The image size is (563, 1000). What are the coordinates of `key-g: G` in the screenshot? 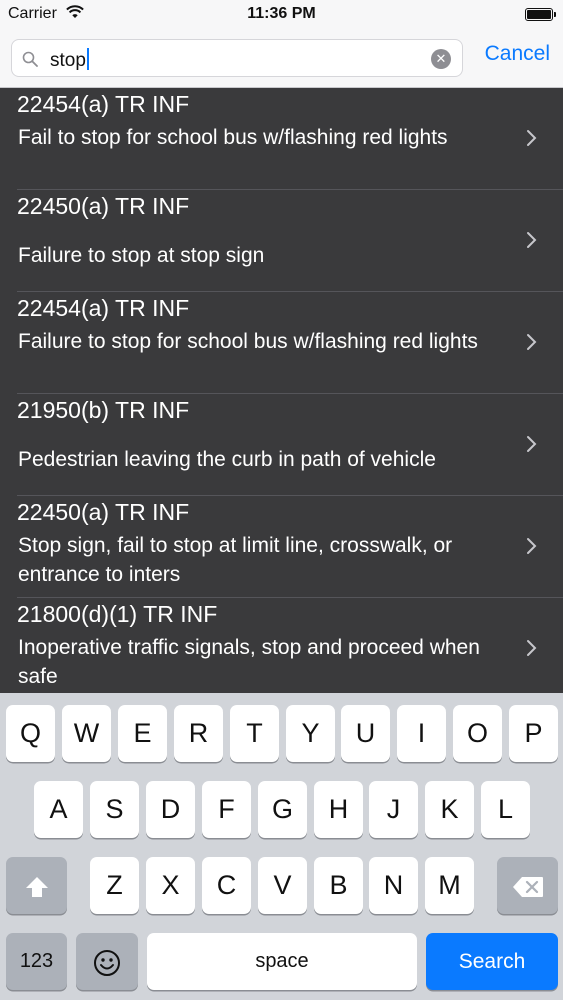 It's located at (282, 809).